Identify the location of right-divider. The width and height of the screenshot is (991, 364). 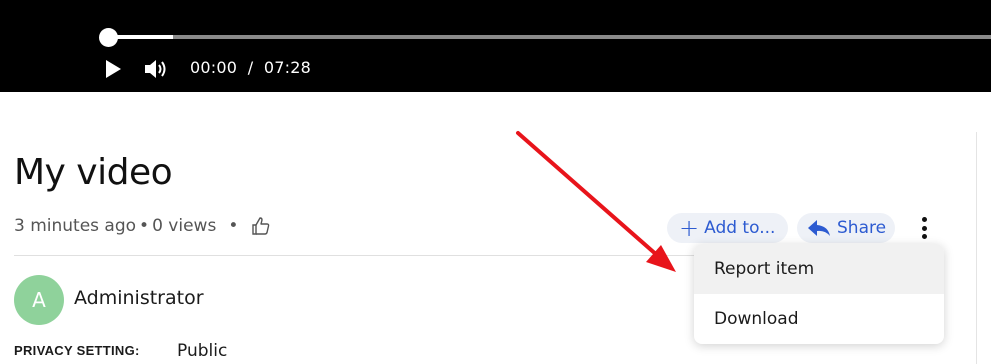
(976, 248).